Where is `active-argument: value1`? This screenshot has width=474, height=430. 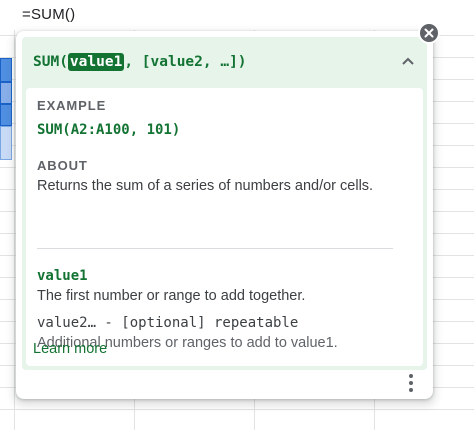 active-argument: value1 is located at coordinates (96, 62).